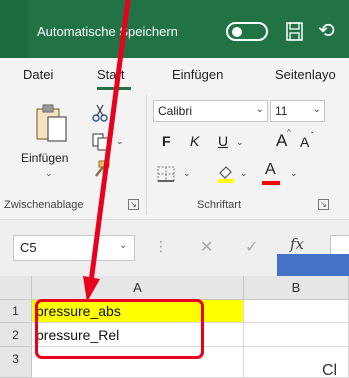 This screenshot has height=378, width=349. What do you see at coordinates (313, 265) in the screenshot?
I see `shape-overlay` at bounding box center [313, 265].